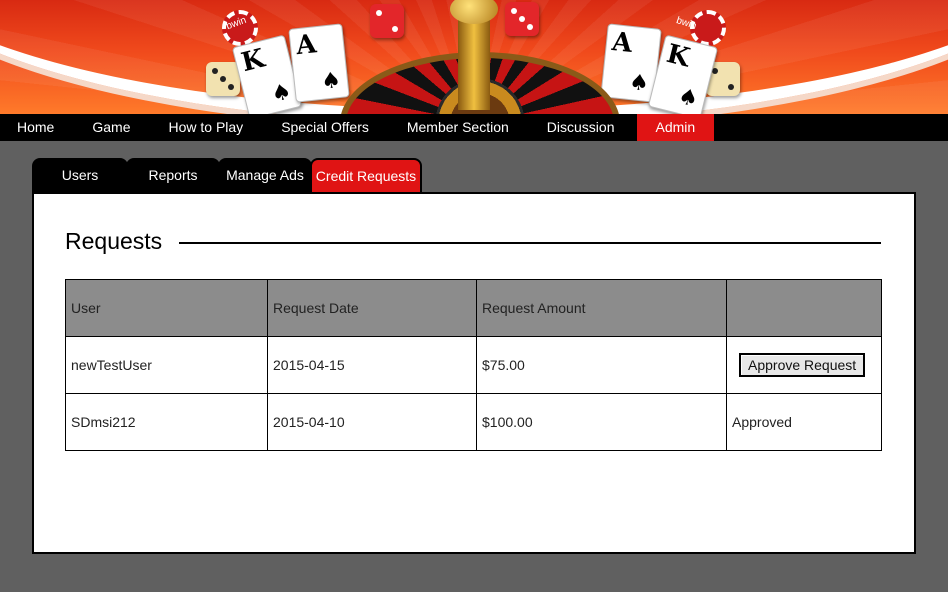 The height and width of the screenshot is (592, 948). Describe the element at coordinates (319, 63) in the screenshot. I see `playing-card-ace: A ♠` at that location.